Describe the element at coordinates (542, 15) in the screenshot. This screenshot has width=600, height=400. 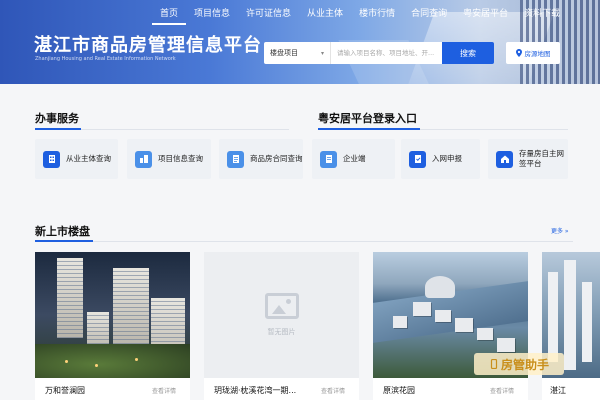
I see `nav-item-downloads: 资料下载` at that location.